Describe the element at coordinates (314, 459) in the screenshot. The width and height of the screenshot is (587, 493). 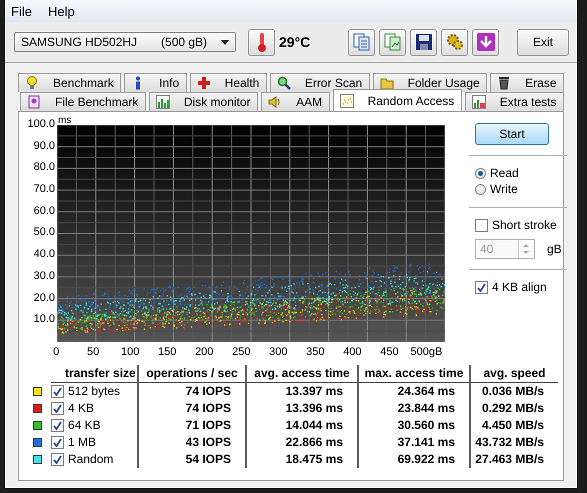
I see `table-cell-text: 18.475 ms` at that location.